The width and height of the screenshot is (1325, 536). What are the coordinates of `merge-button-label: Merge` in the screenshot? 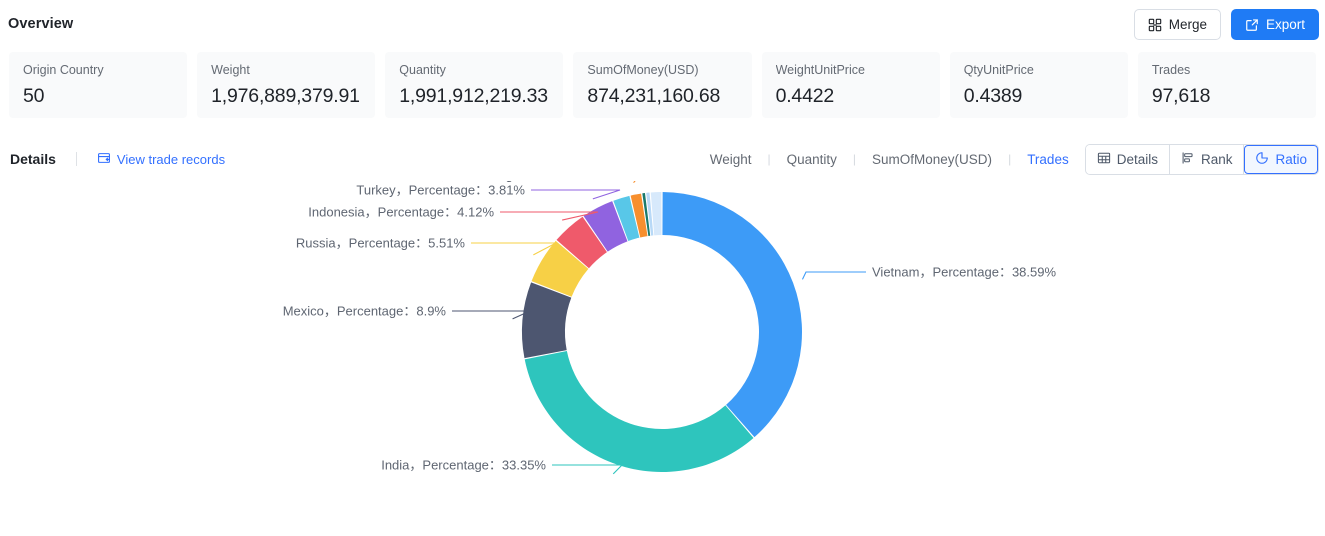 It's located at (1187, 24).